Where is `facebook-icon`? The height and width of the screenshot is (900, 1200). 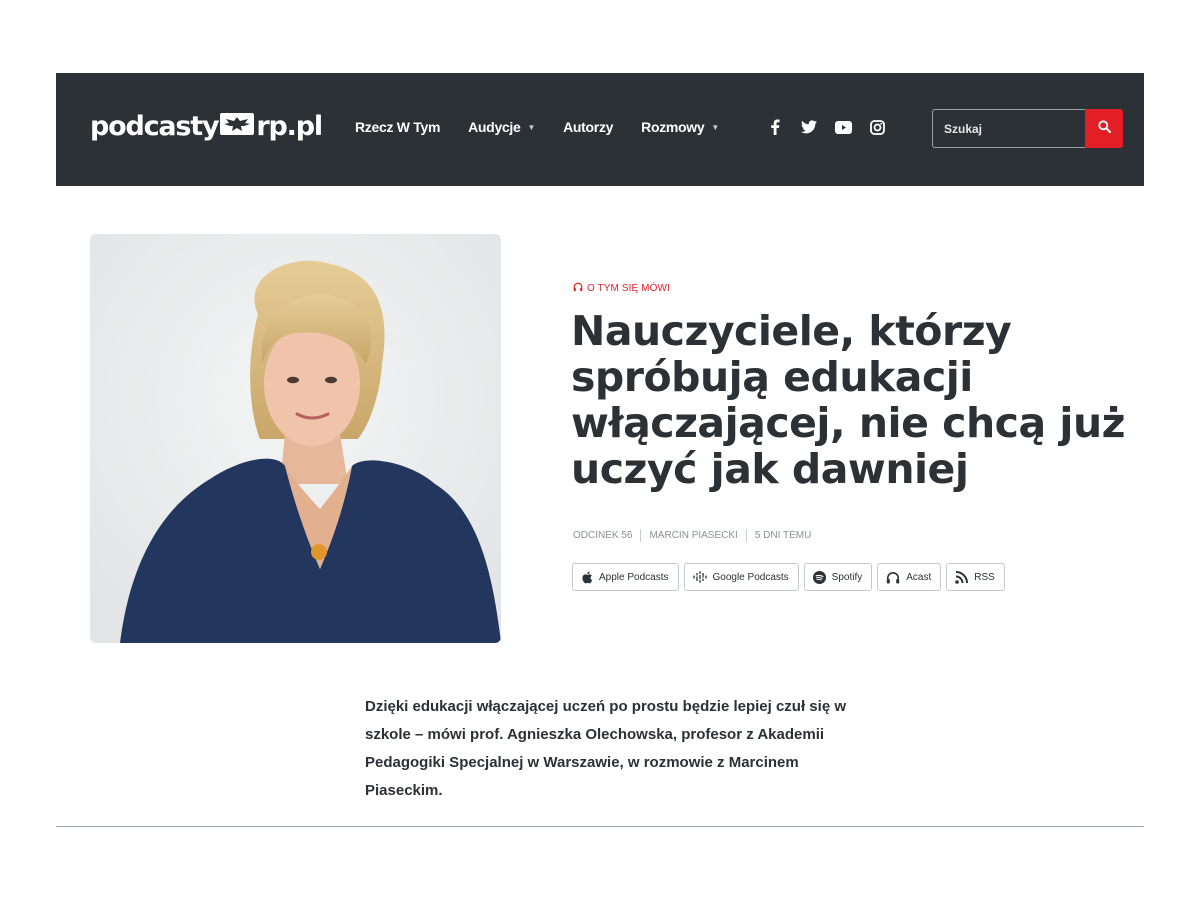 facebook-icon is located at coordinates (775, 127).